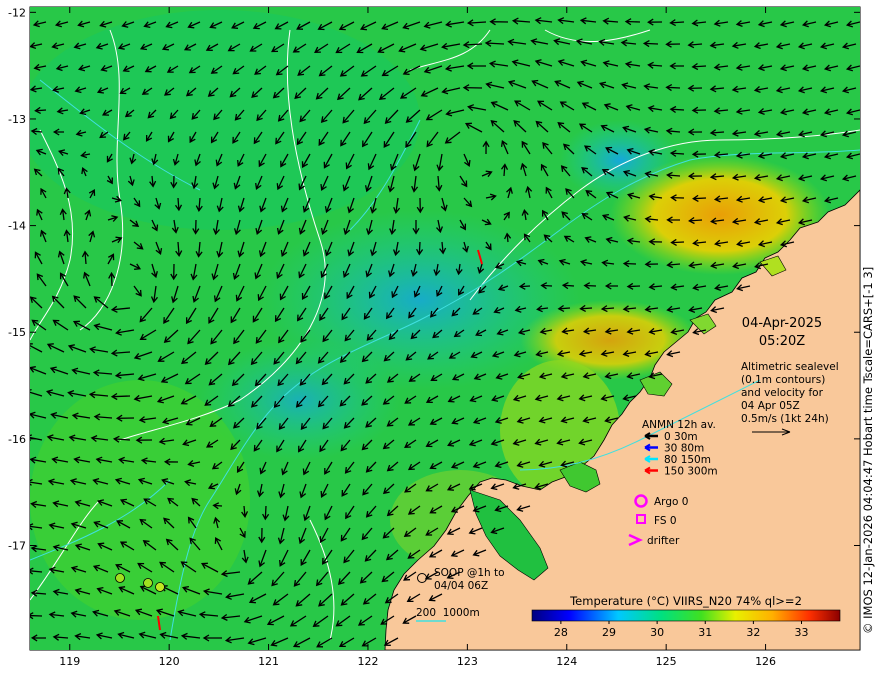 This screenshot has height=680, width=880. Describe the element at coordinates (782, 393) in the screenshot. I see `svg-text: and velocity for` at that location.